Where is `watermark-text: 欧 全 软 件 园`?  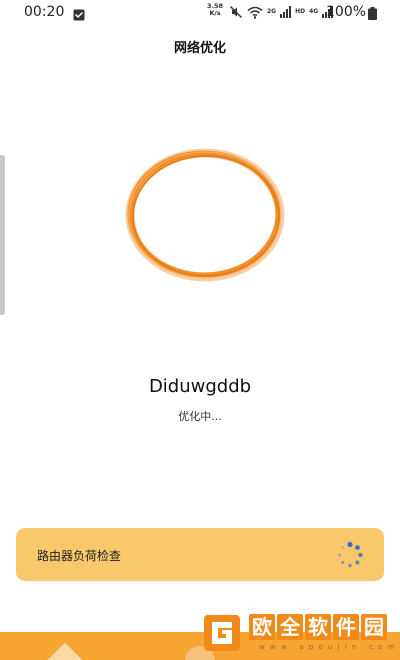 watermark-text: 欧 全 软 件 园 is located at coordinates (318, 627).